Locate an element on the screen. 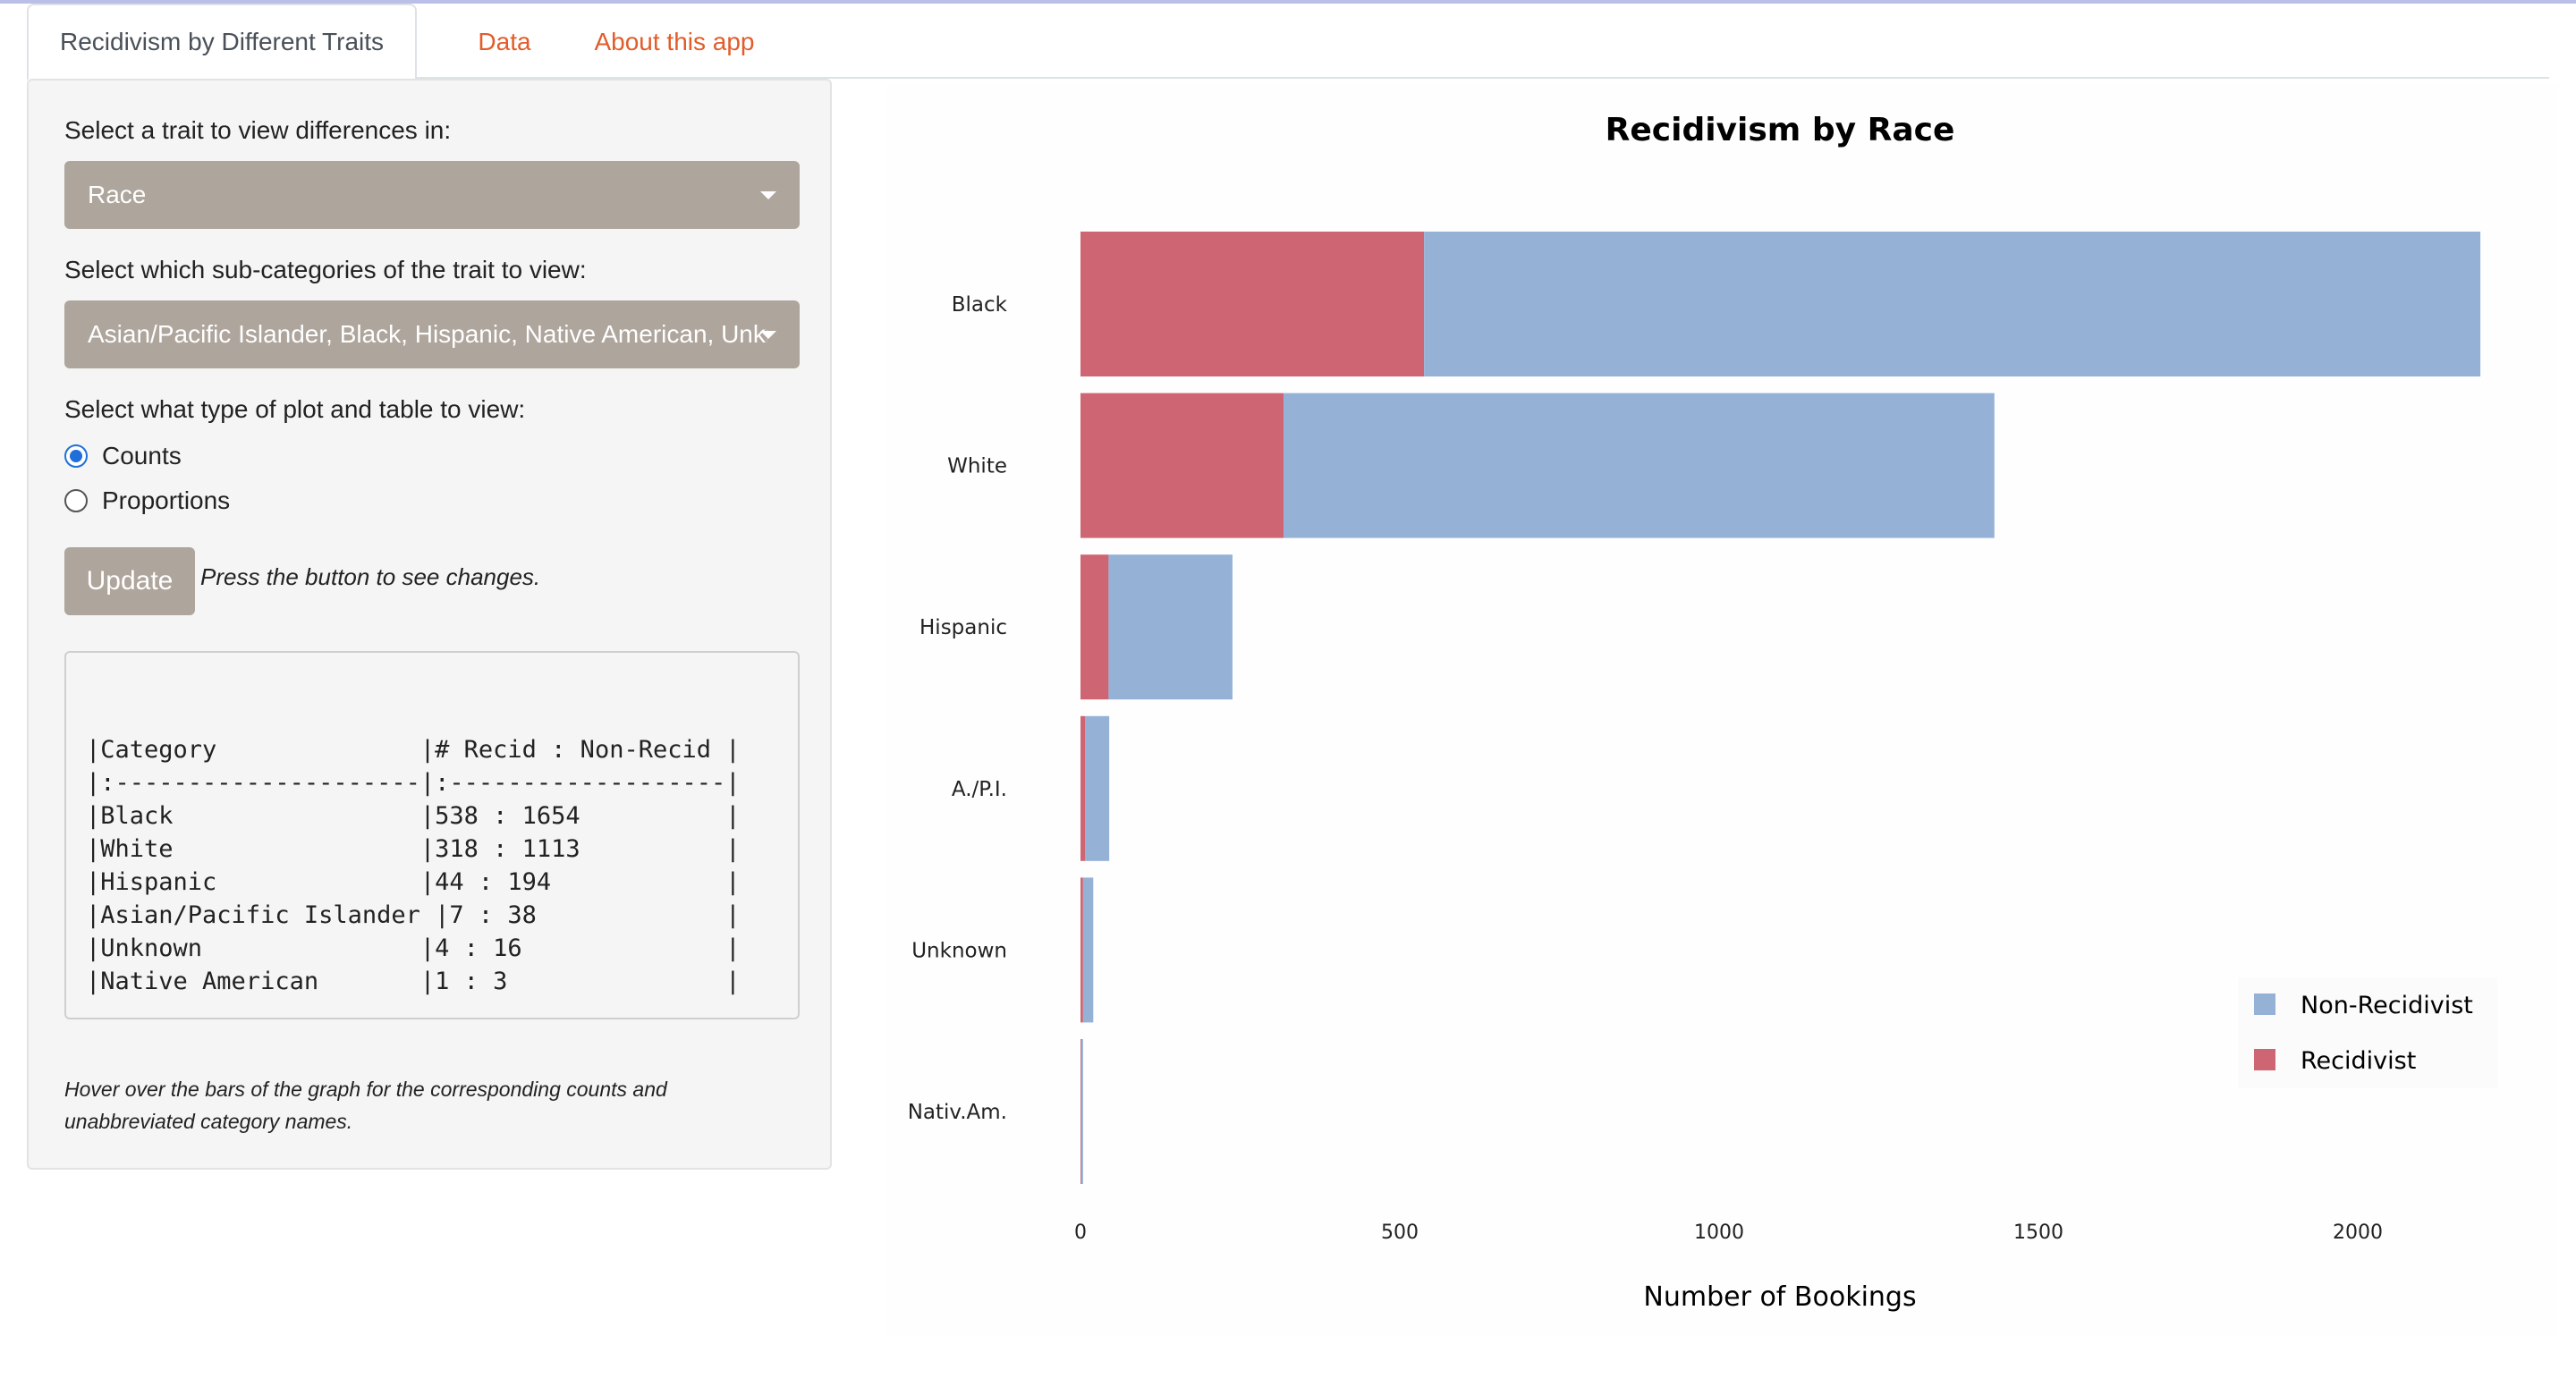 The image size is (2576, 1395). bar-non-recidivist-nativam is located at coordinates (1081, 1111).